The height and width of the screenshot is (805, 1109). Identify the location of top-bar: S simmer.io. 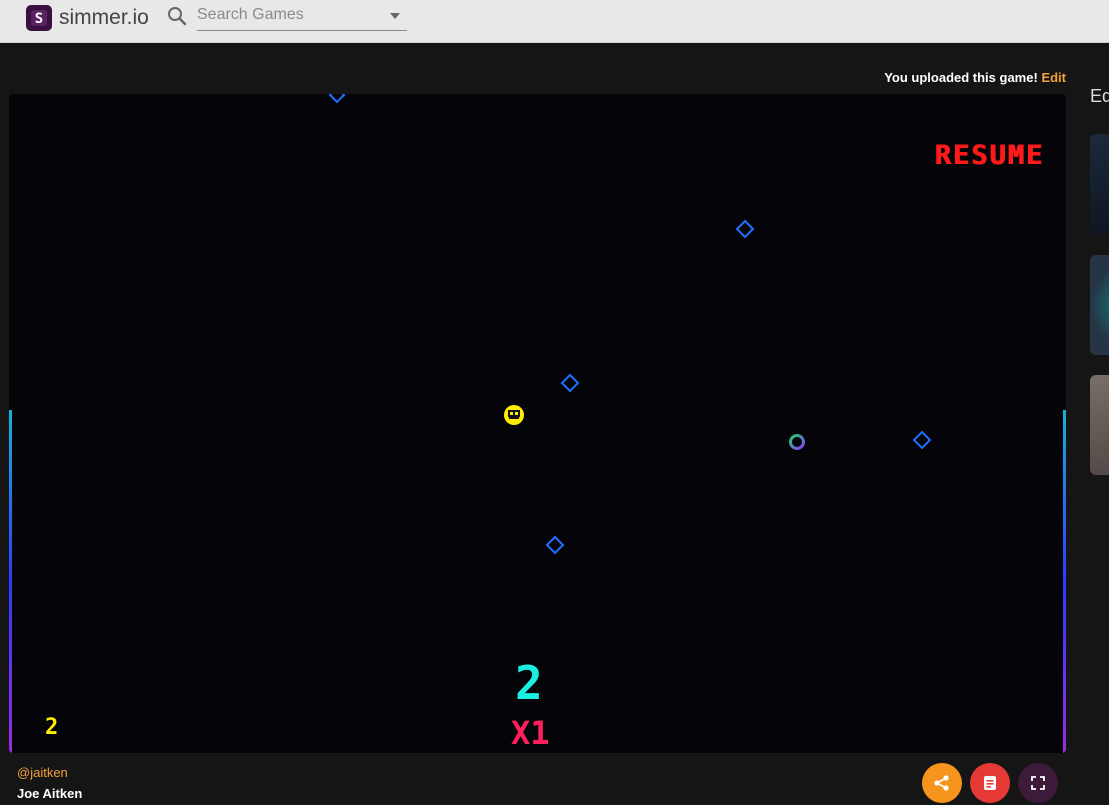
(554, 21).